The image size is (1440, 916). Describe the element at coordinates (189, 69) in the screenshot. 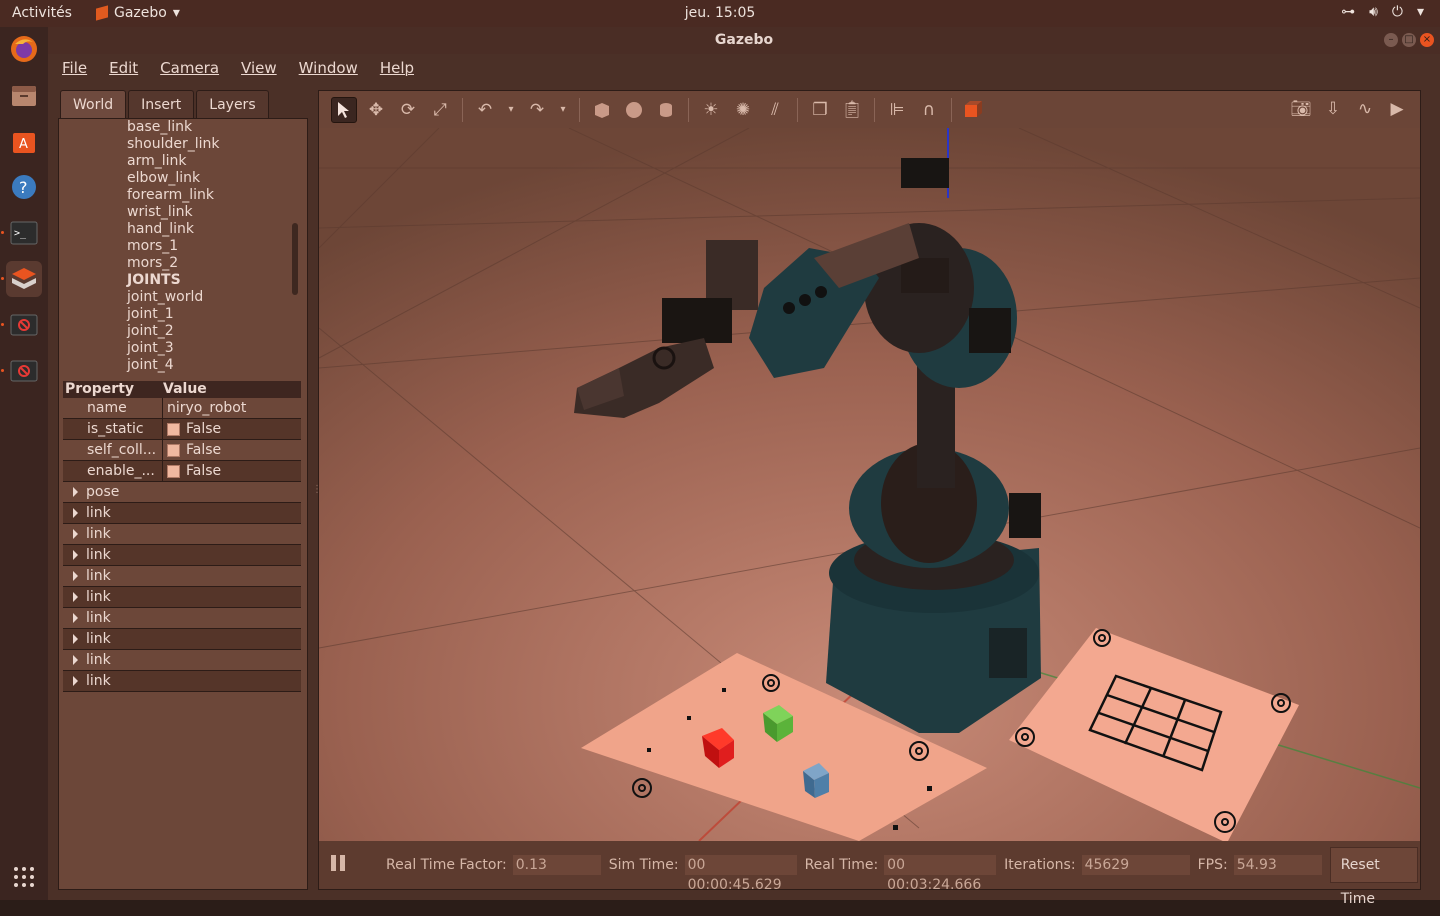

I see `menu-camera: Camera` at that location.